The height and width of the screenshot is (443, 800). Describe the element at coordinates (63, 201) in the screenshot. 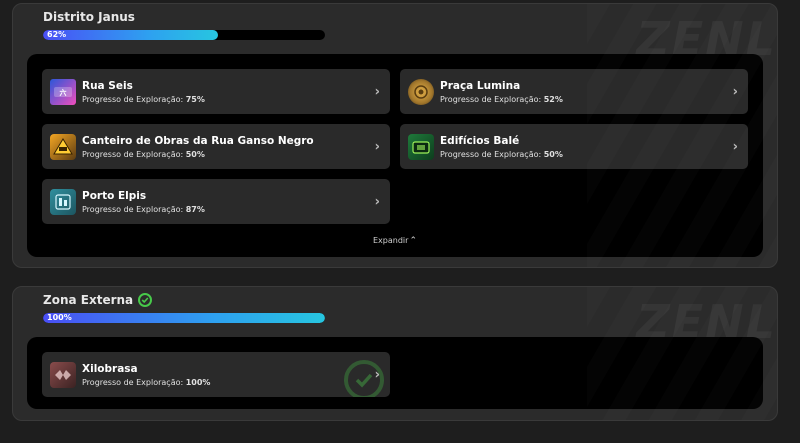

I see `porto-elpis-icon` at that location.